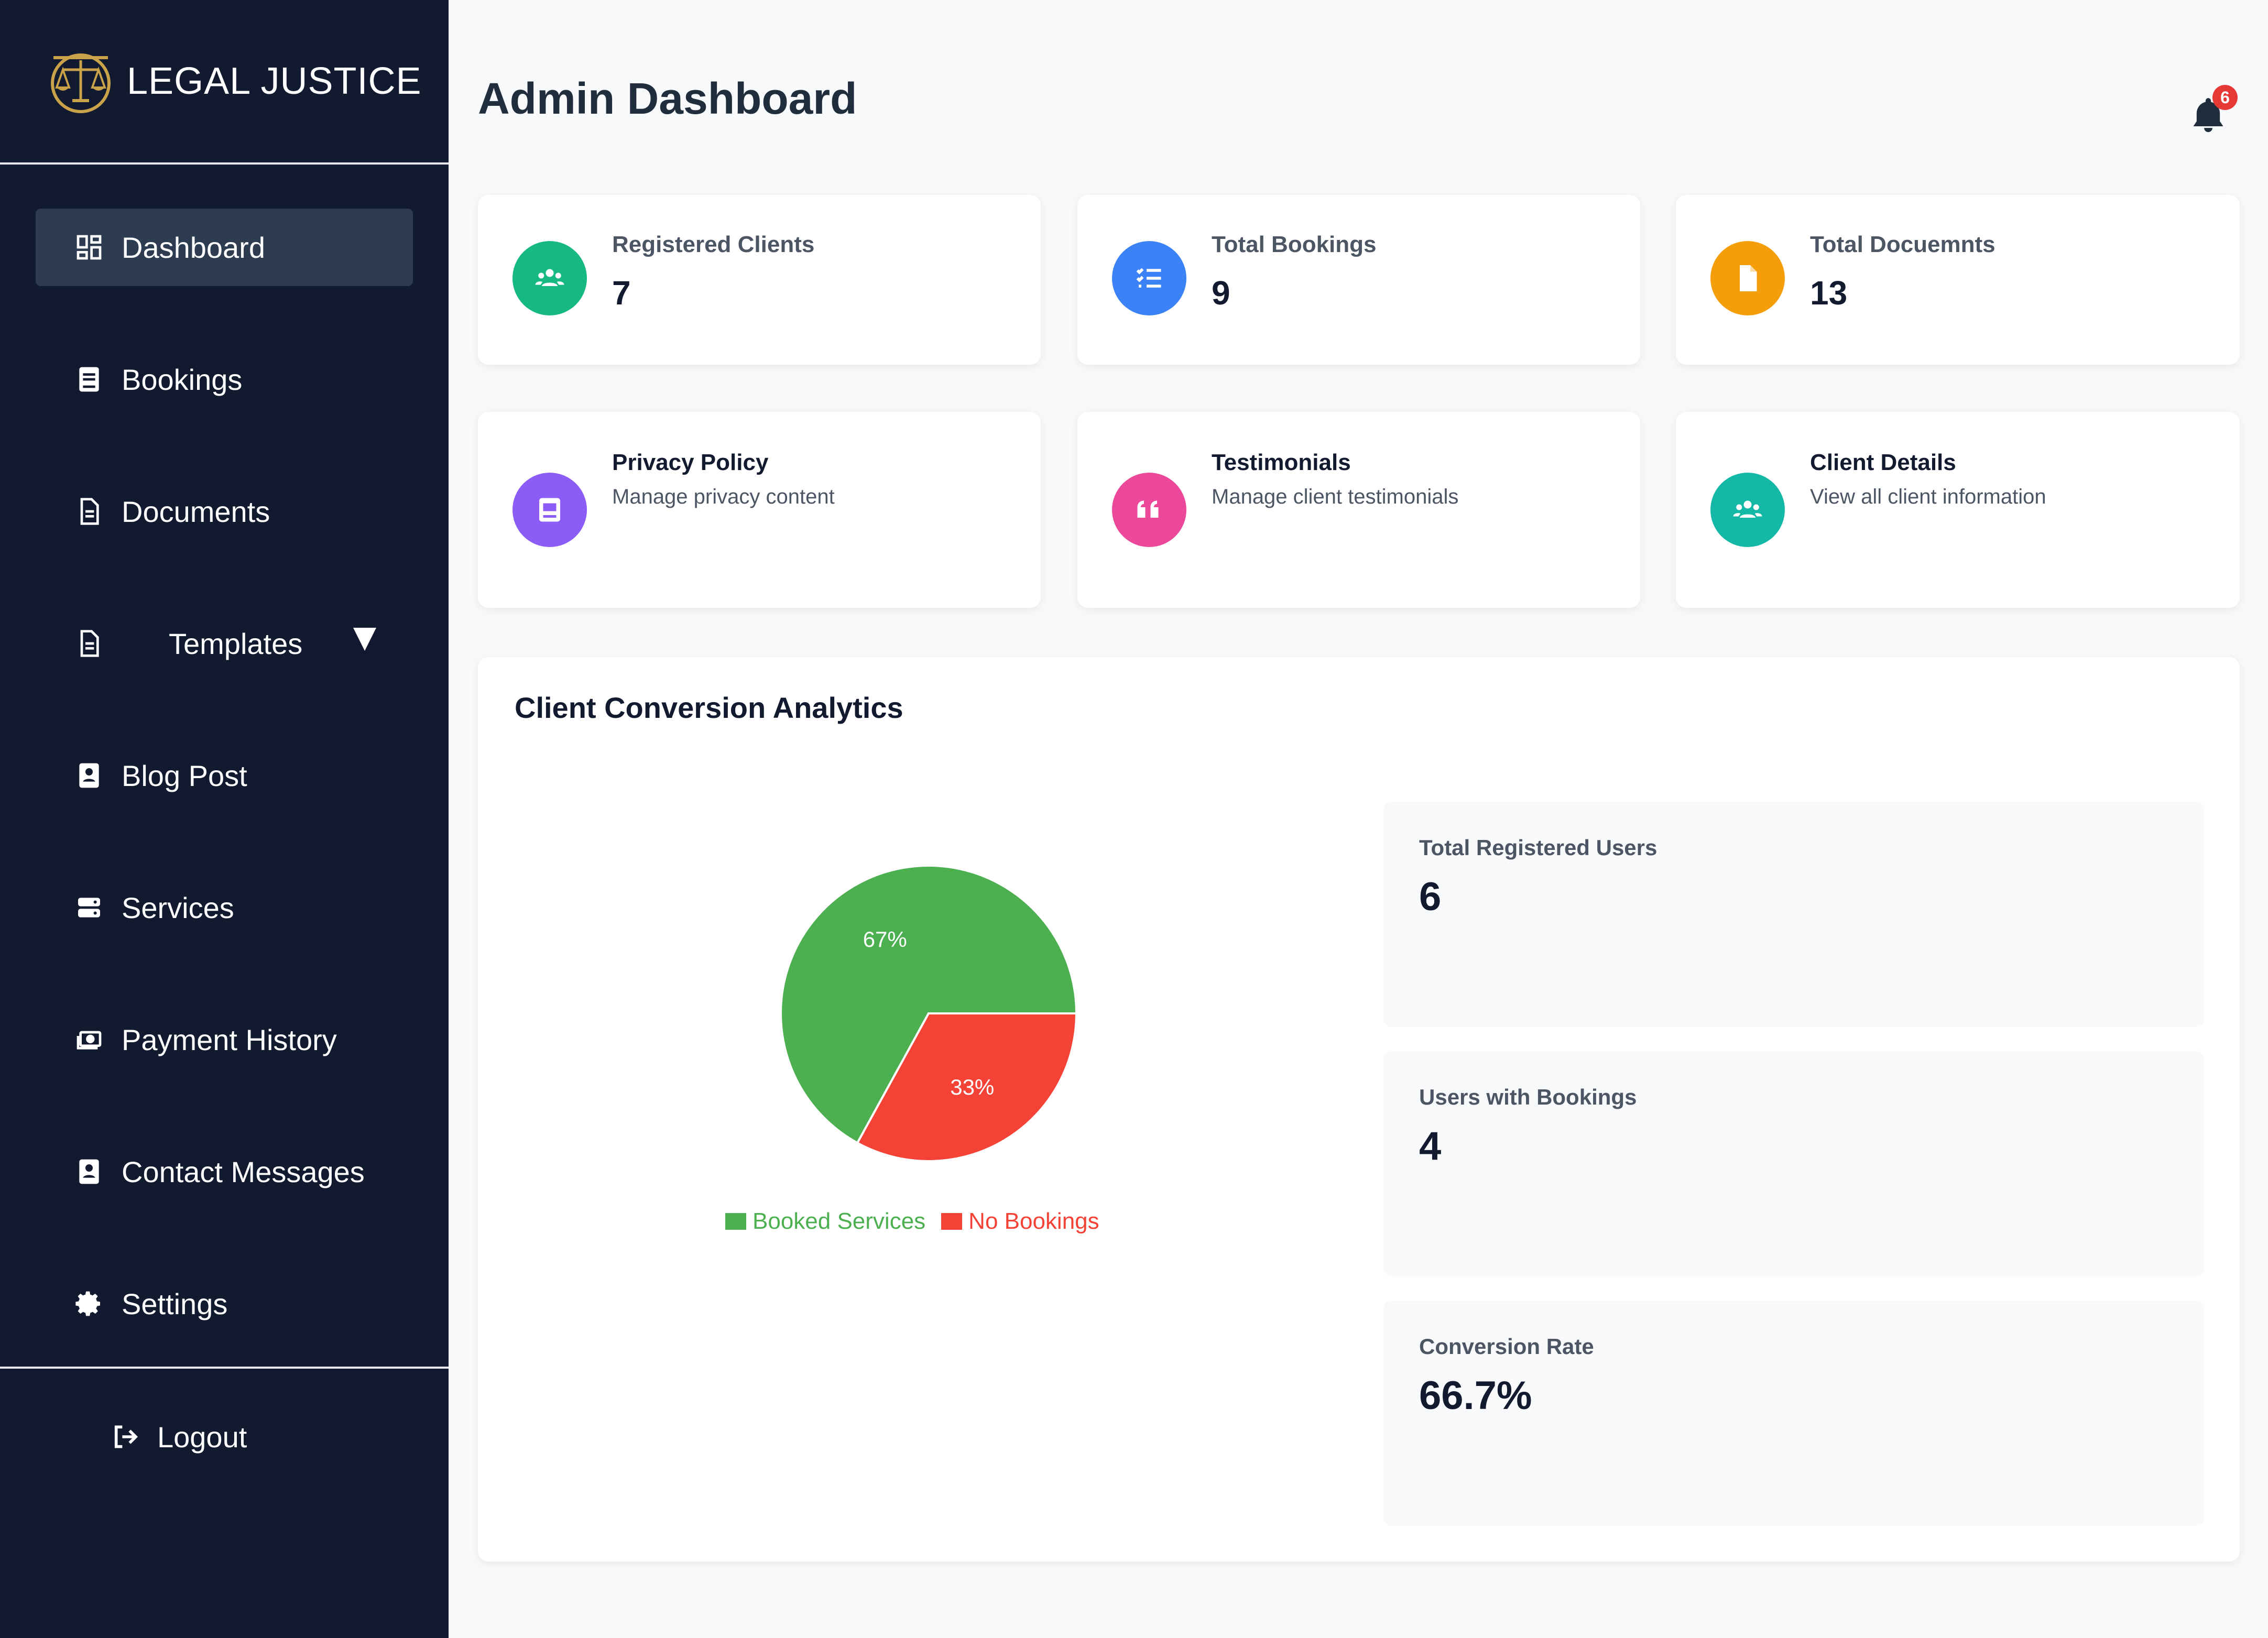 This screenshot has width=2268, height=1638. Describe the element at coordinates (723, 497) in the screenshot. I see `card-subtitle: Manage privacy content` at that location.